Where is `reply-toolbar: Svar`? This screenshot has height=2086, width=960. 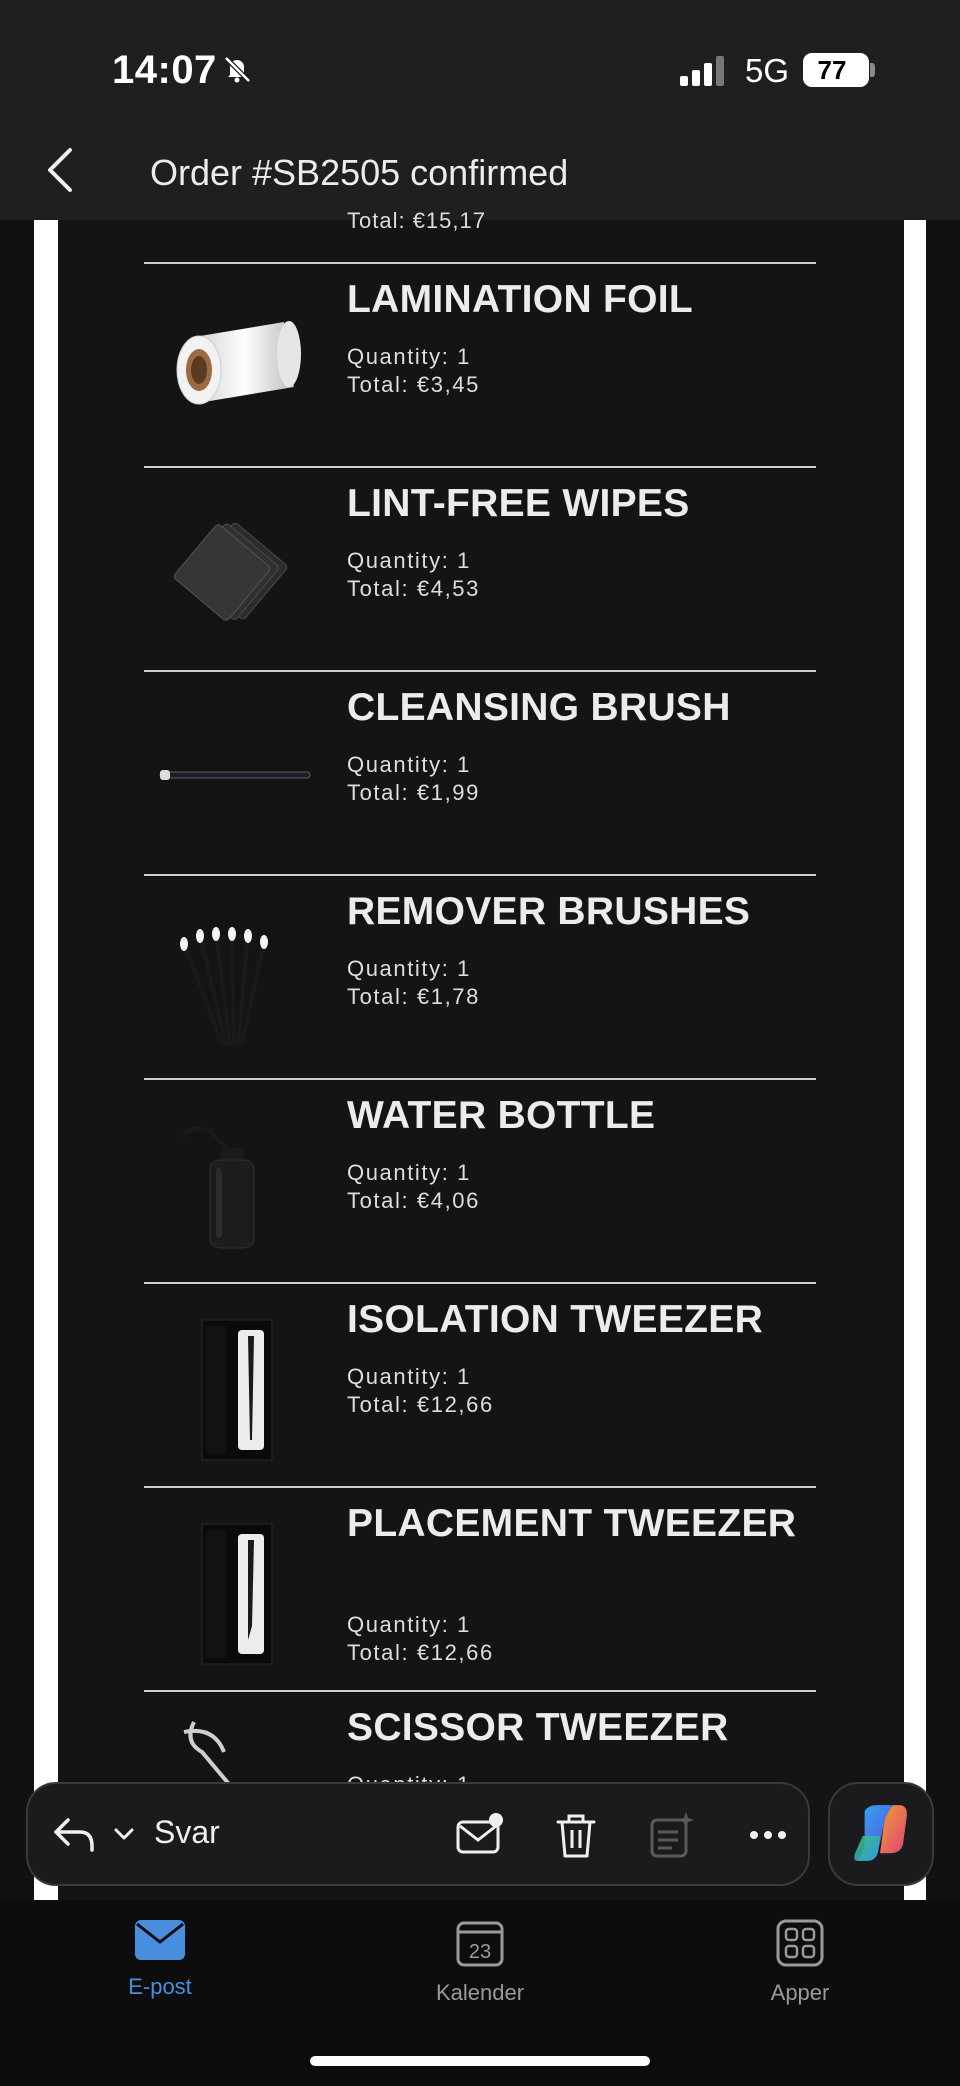 reply-toolbar: Svar is located at coordinates (418, 1834).